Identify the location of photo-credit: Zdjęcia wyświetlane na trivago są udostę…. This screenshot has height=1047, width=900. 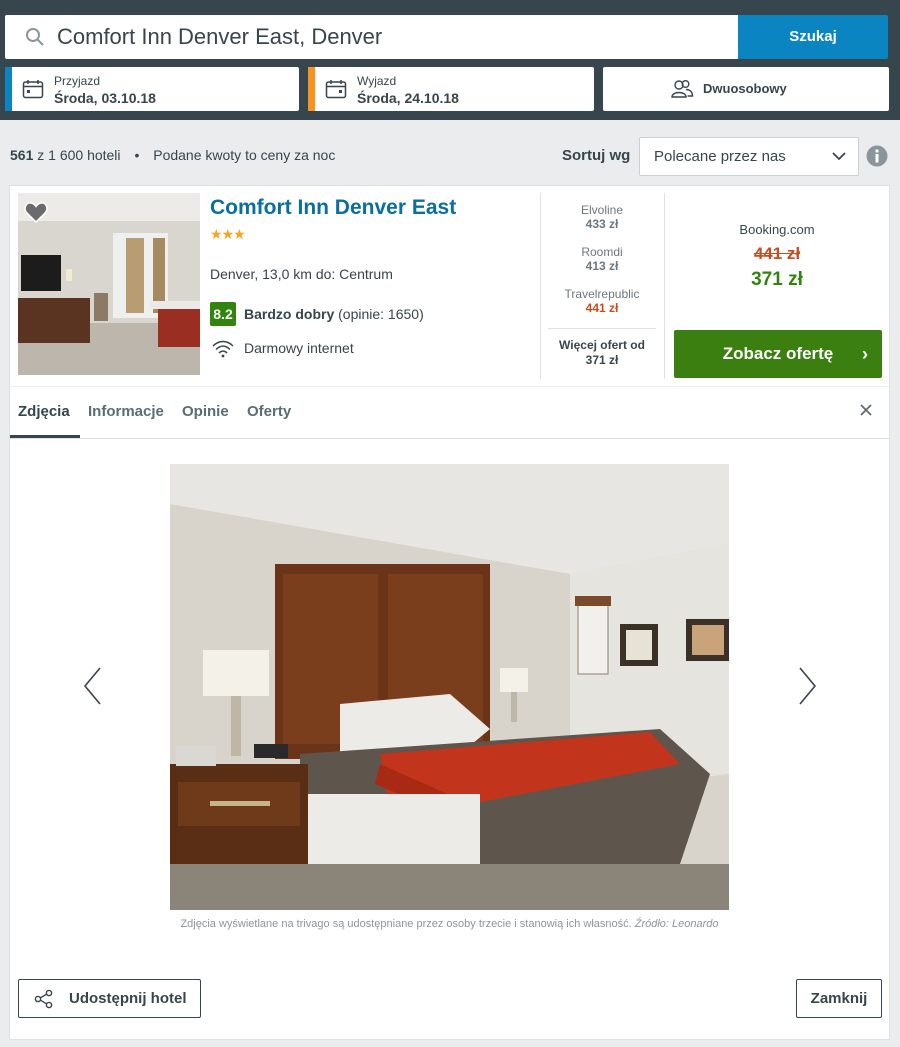
(449, 924).